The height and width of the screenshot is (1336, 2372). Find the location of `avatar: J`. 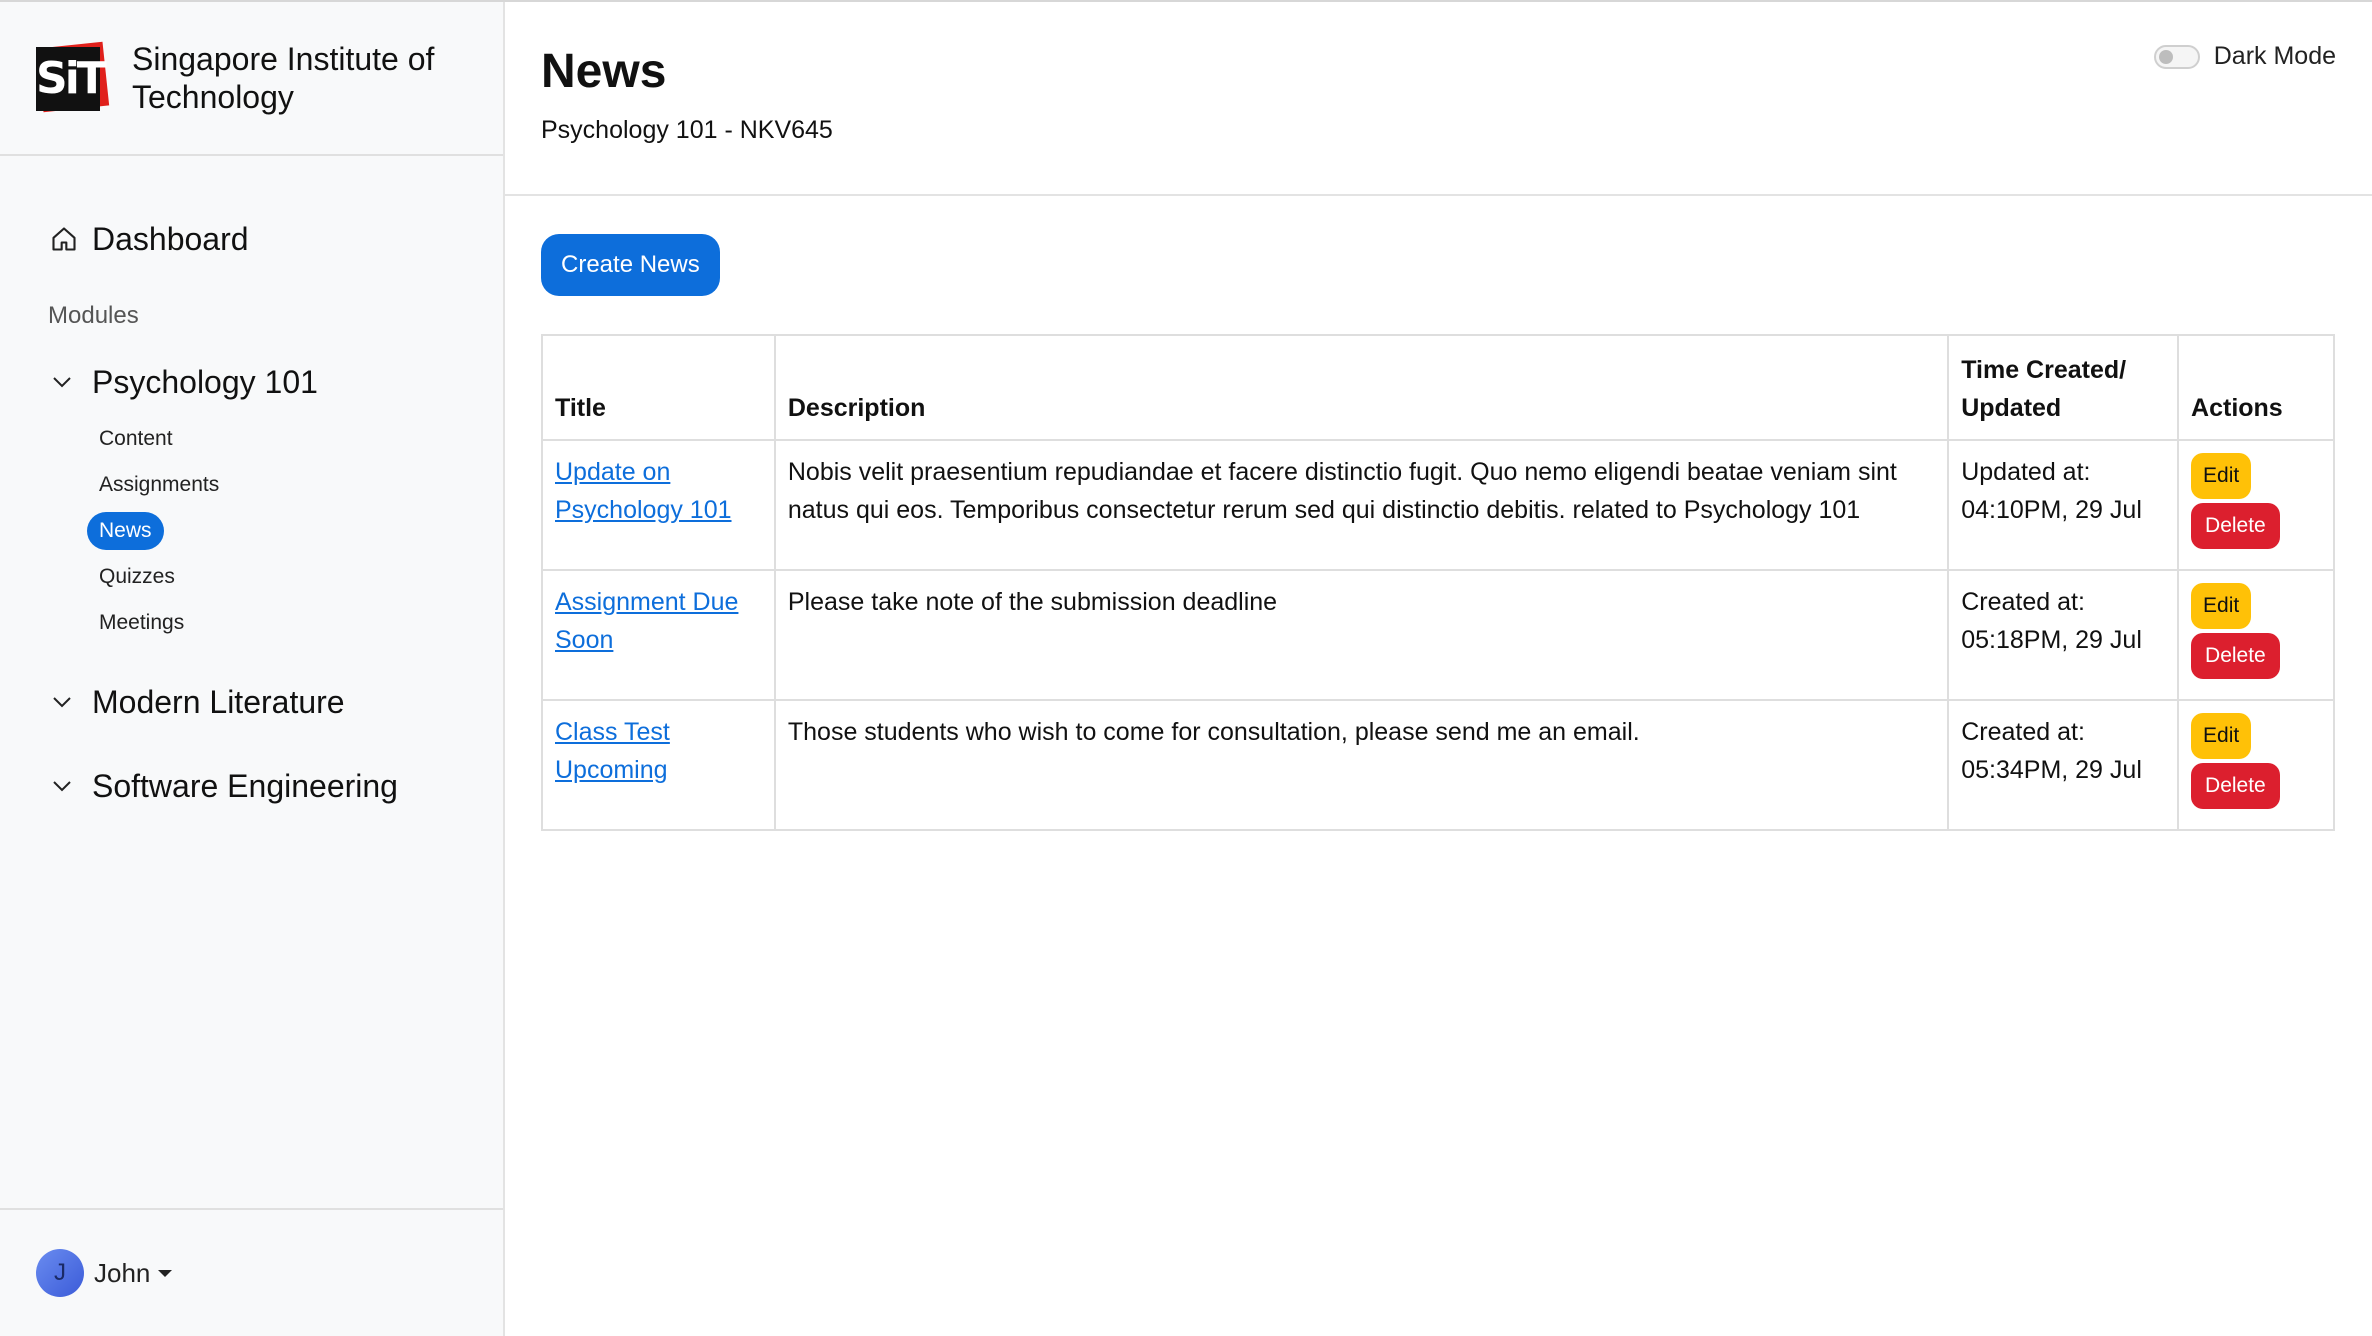

avatar: J is located at coordinates (60, 1273).